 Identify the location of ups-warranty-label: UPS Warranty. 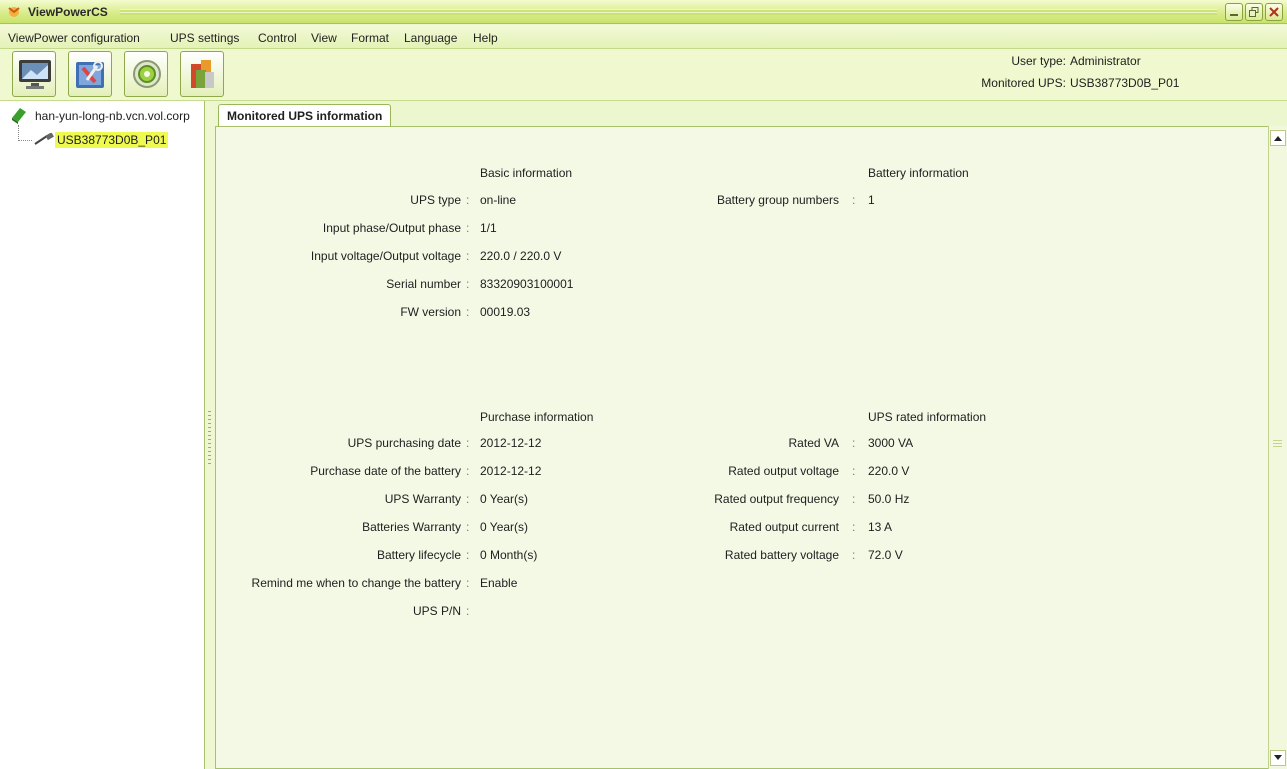
(422, 499).